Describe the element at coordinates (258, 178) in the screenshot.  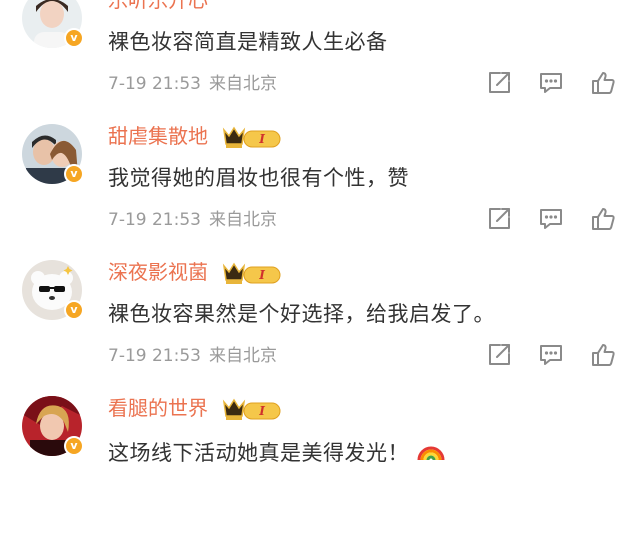
I see `comment-text: 我觉得她的眉妆也很有个性，赞` at that location.